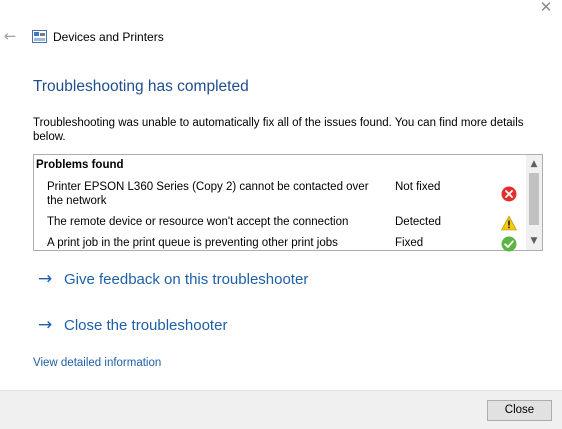 This screenshot has height=429, width=562. Describe the element at coordinates (418, 222) in the screenshot. I see `problem-status: Detected` at that location.